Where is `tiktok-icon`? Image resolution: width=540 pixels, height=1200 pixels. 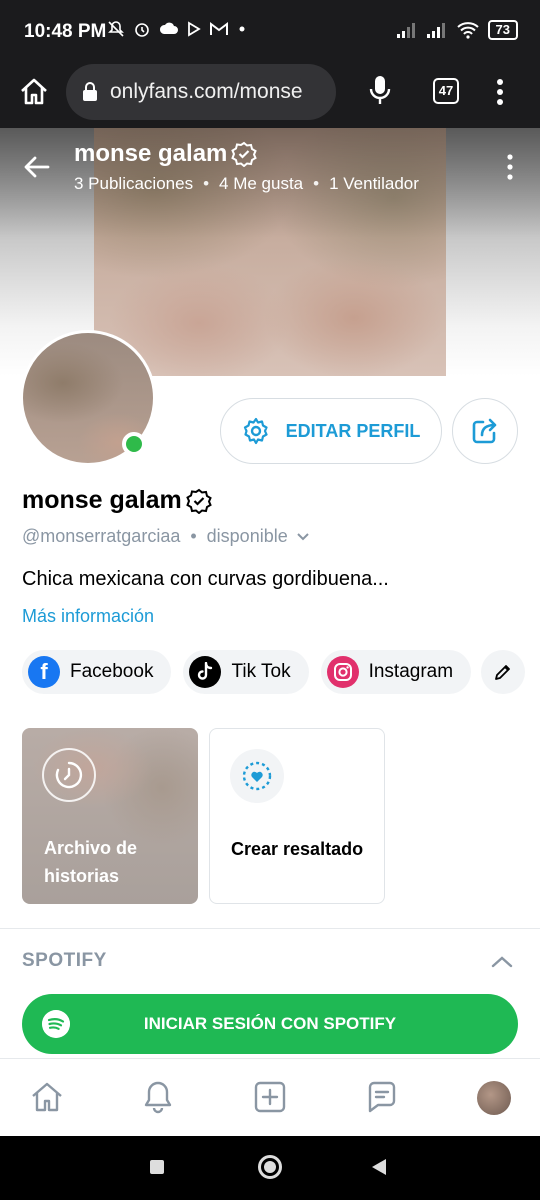
tiktok-icon is located at coordinates (205, 672).